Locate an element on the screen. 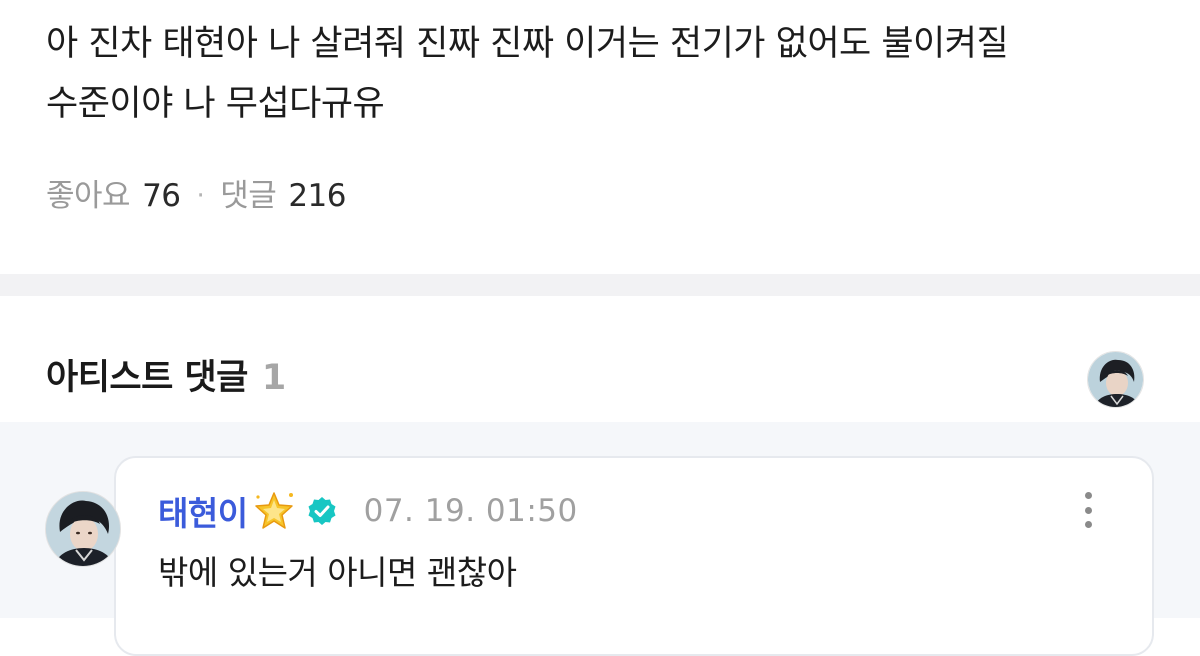 This screenshot has width=1200, height=656. comment-meta: 태현이 07. 19. 01:50 is located at coordinates (368, 511).